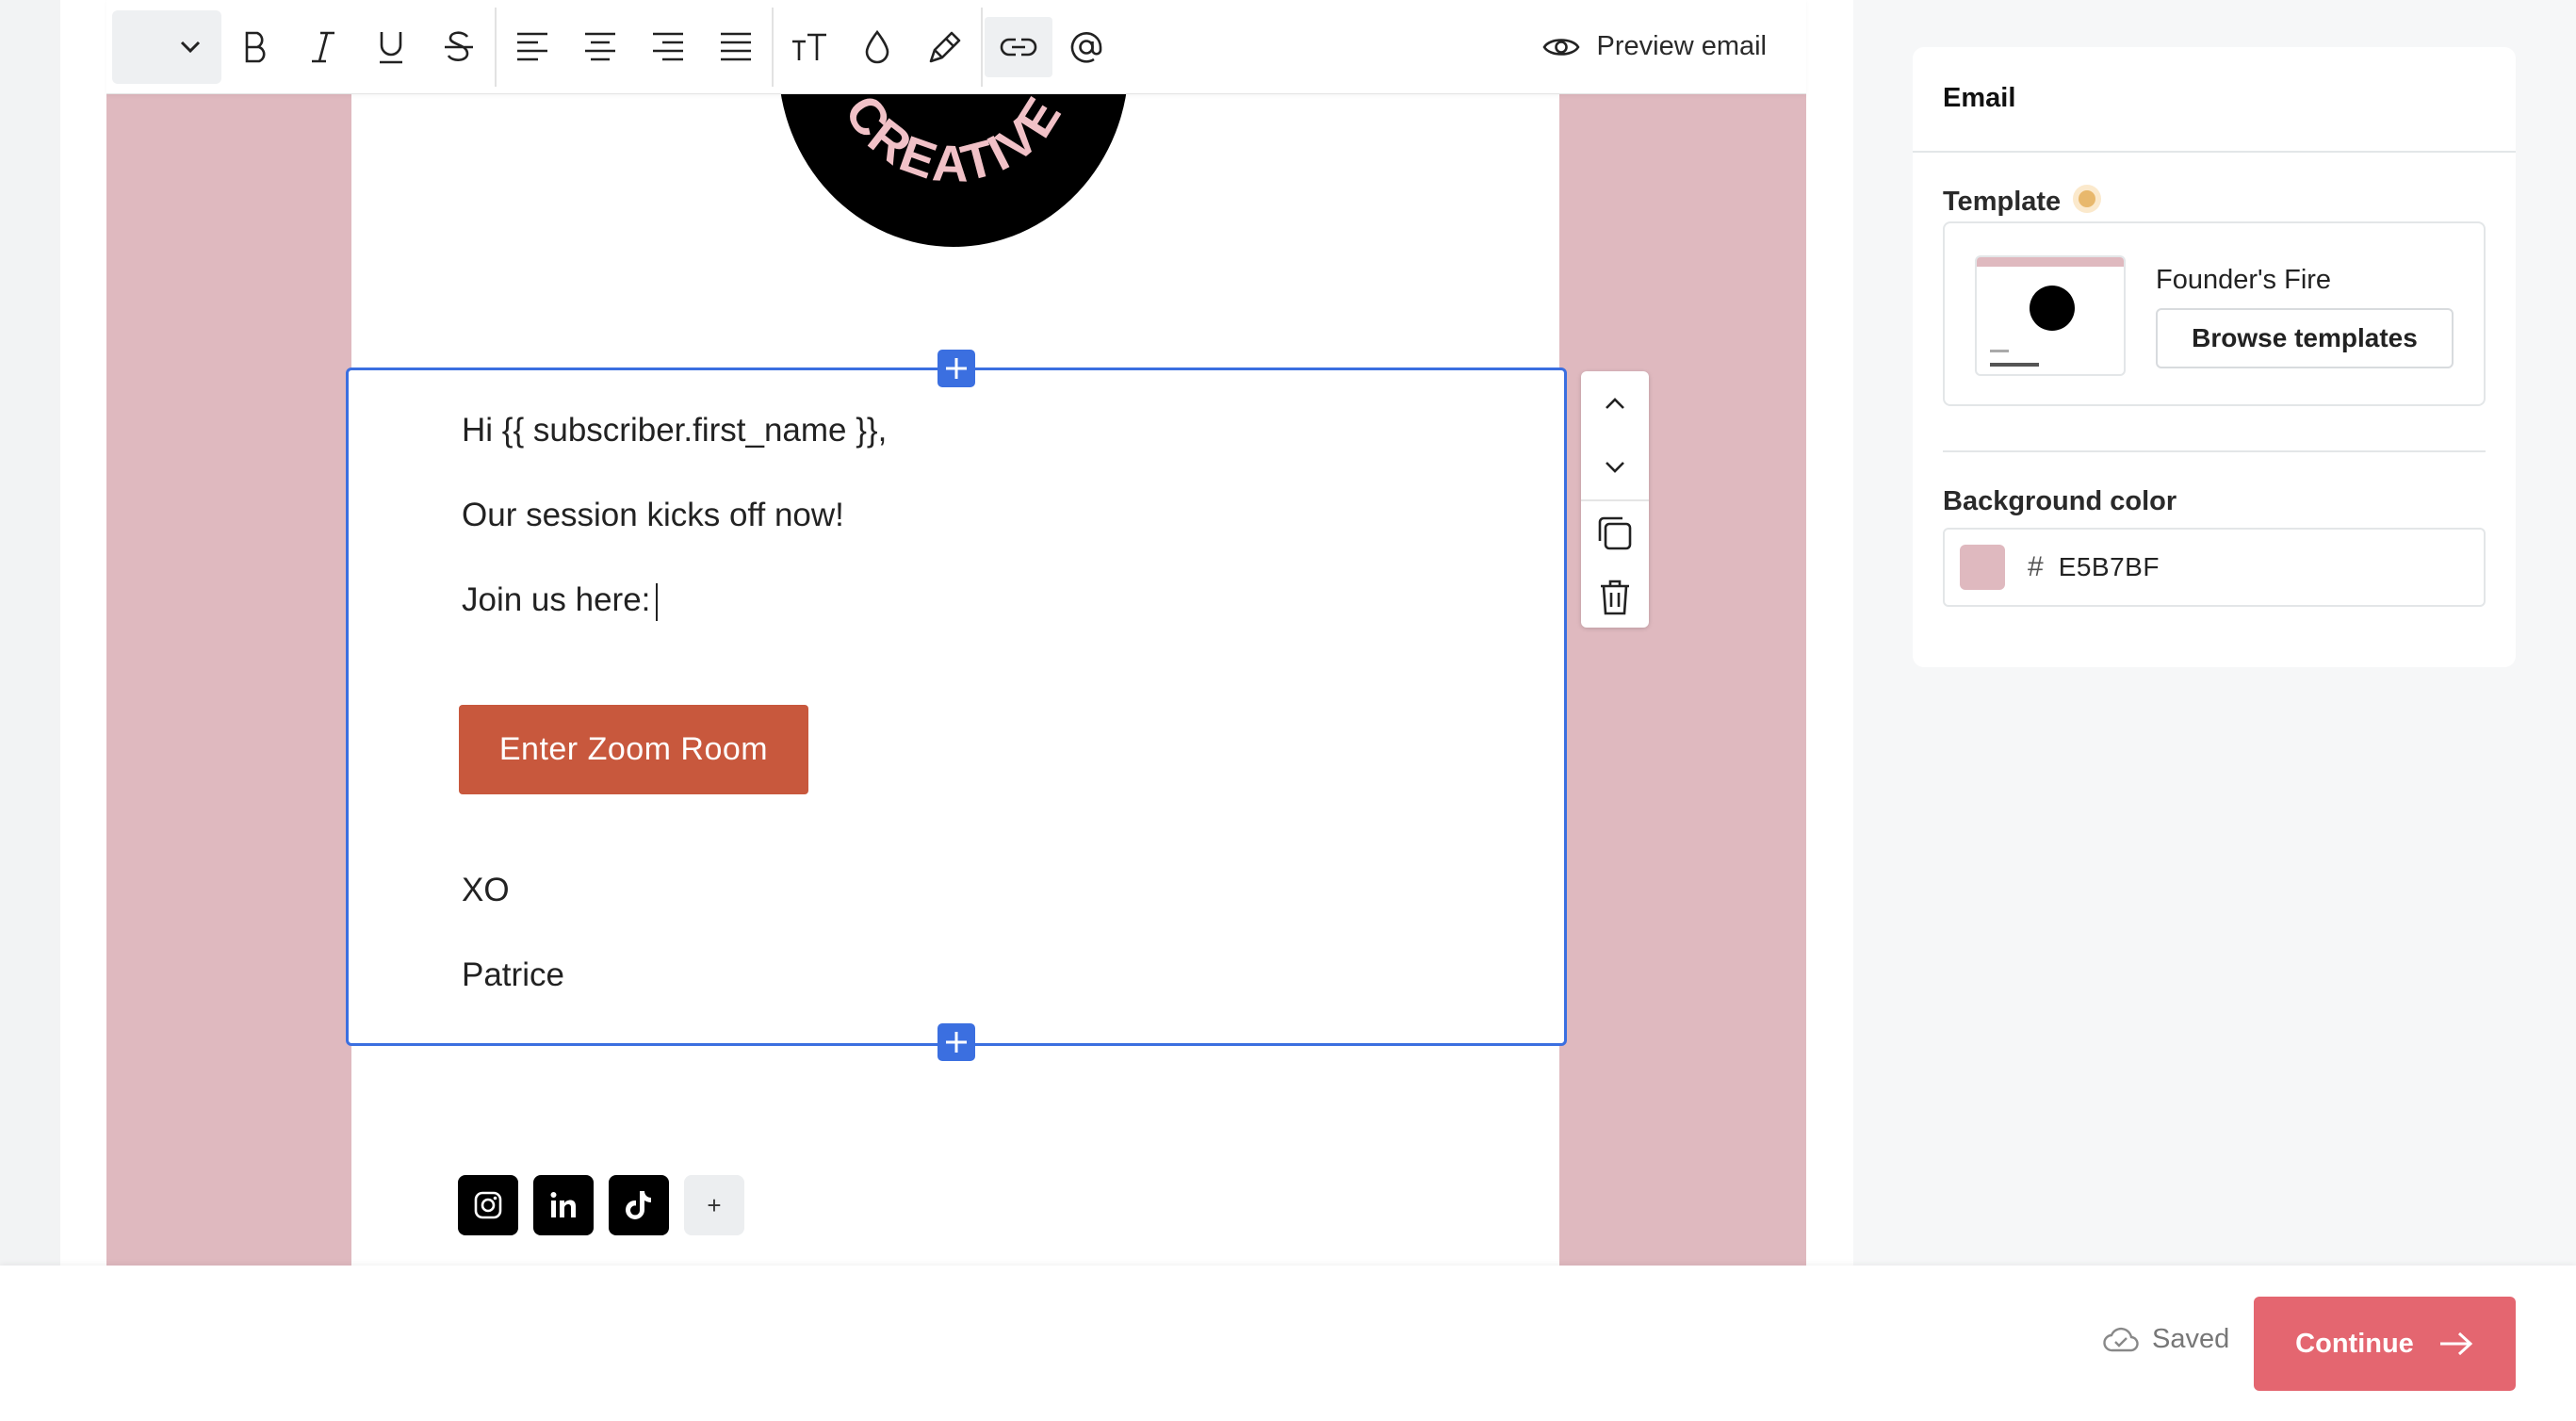 This screenshot has width=2576, height=1421. I want to click on move-up-button, so click(1615, 403).